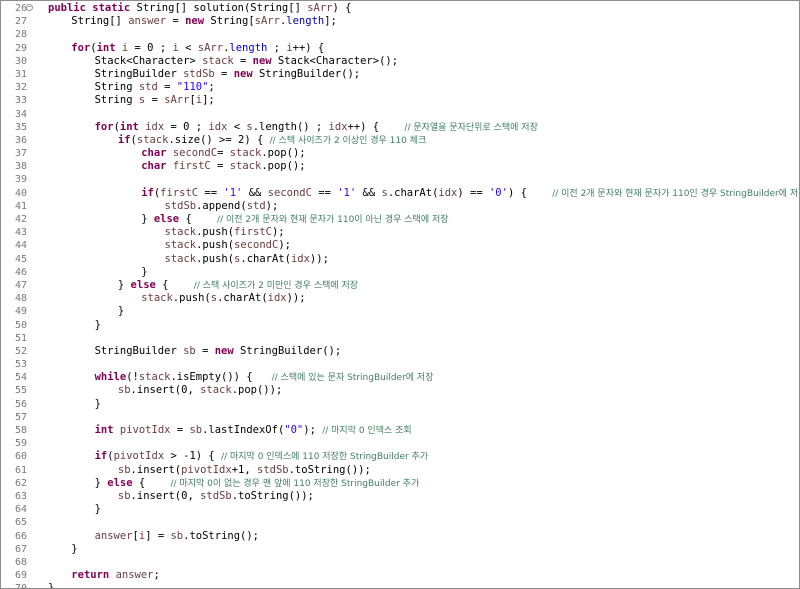 Image resolution: width=800 pixels, height=589 pixels. What do you see at coordinates (116, 100) in the screenshot?
I see `code-token: String` at bounding box center [116, 100].